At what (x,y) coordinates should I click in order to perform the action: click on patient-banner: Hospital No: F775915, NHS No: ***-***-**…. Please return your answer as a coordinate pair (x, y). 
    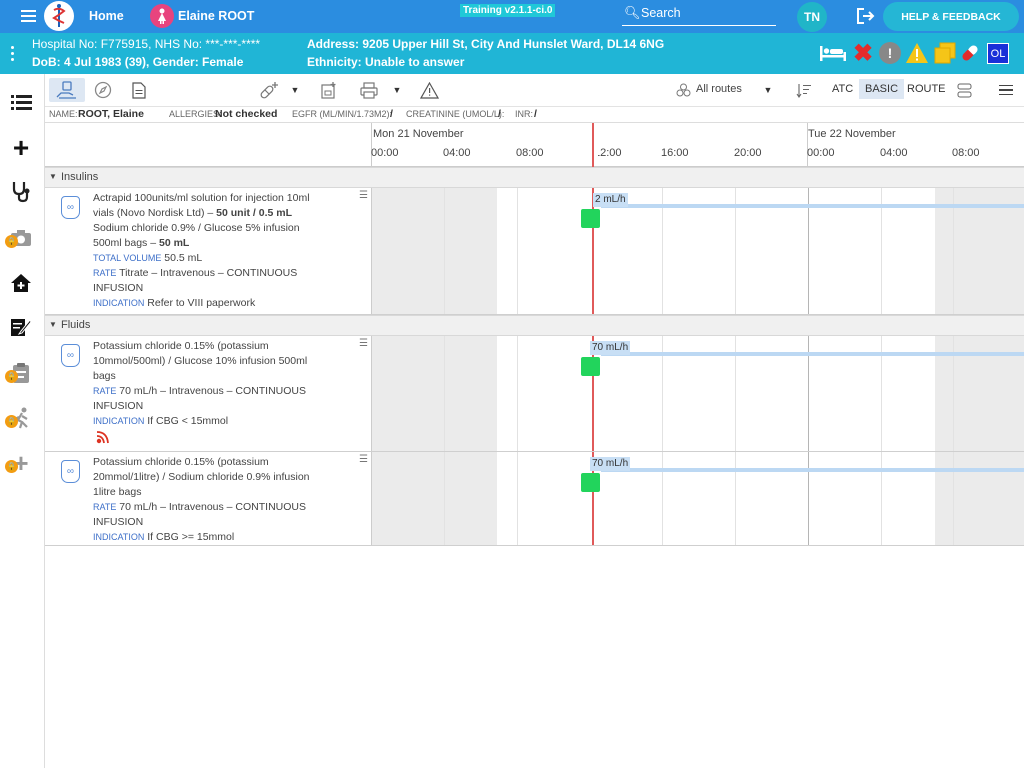
    Looking at the image, I should click on (512, 53).